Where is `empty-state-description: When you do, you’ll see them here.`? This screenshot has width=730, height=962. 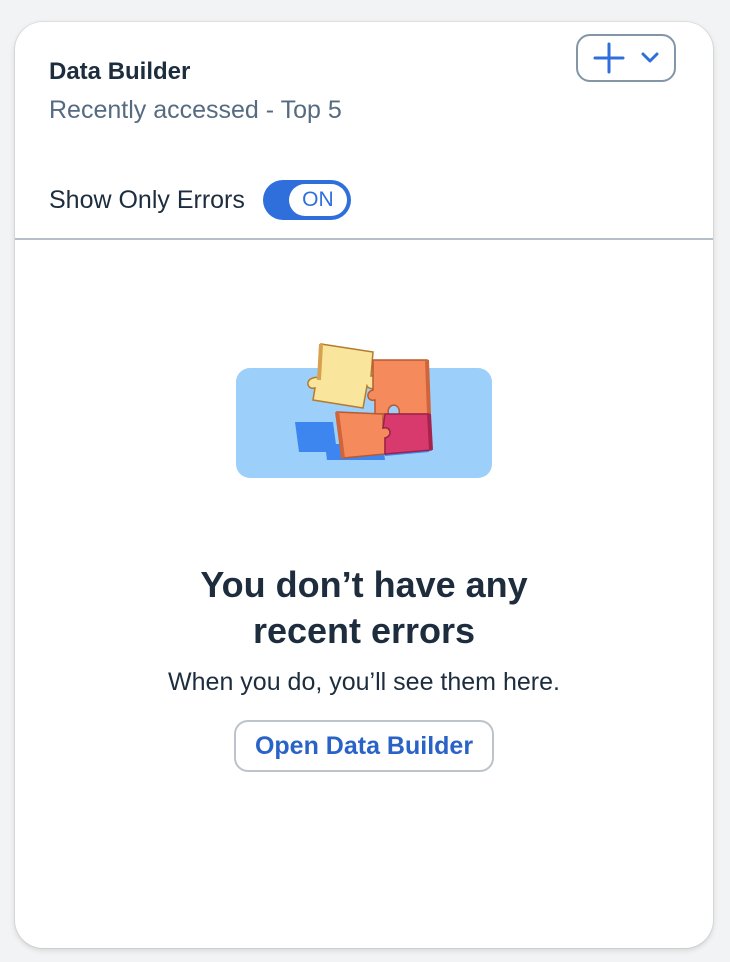 empty-state-description: When you do, you’ll see them here. is located at coordinates (364, 682).